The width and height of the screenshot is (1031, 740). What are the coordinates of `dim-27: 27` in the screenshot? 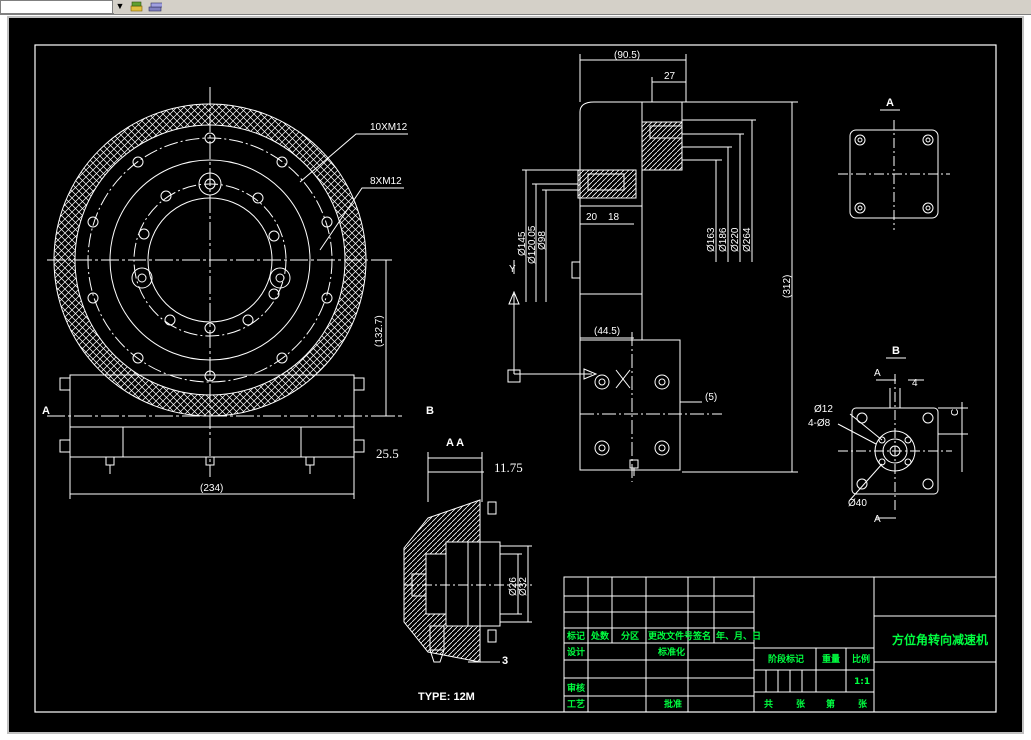 It's located at (670, 76).